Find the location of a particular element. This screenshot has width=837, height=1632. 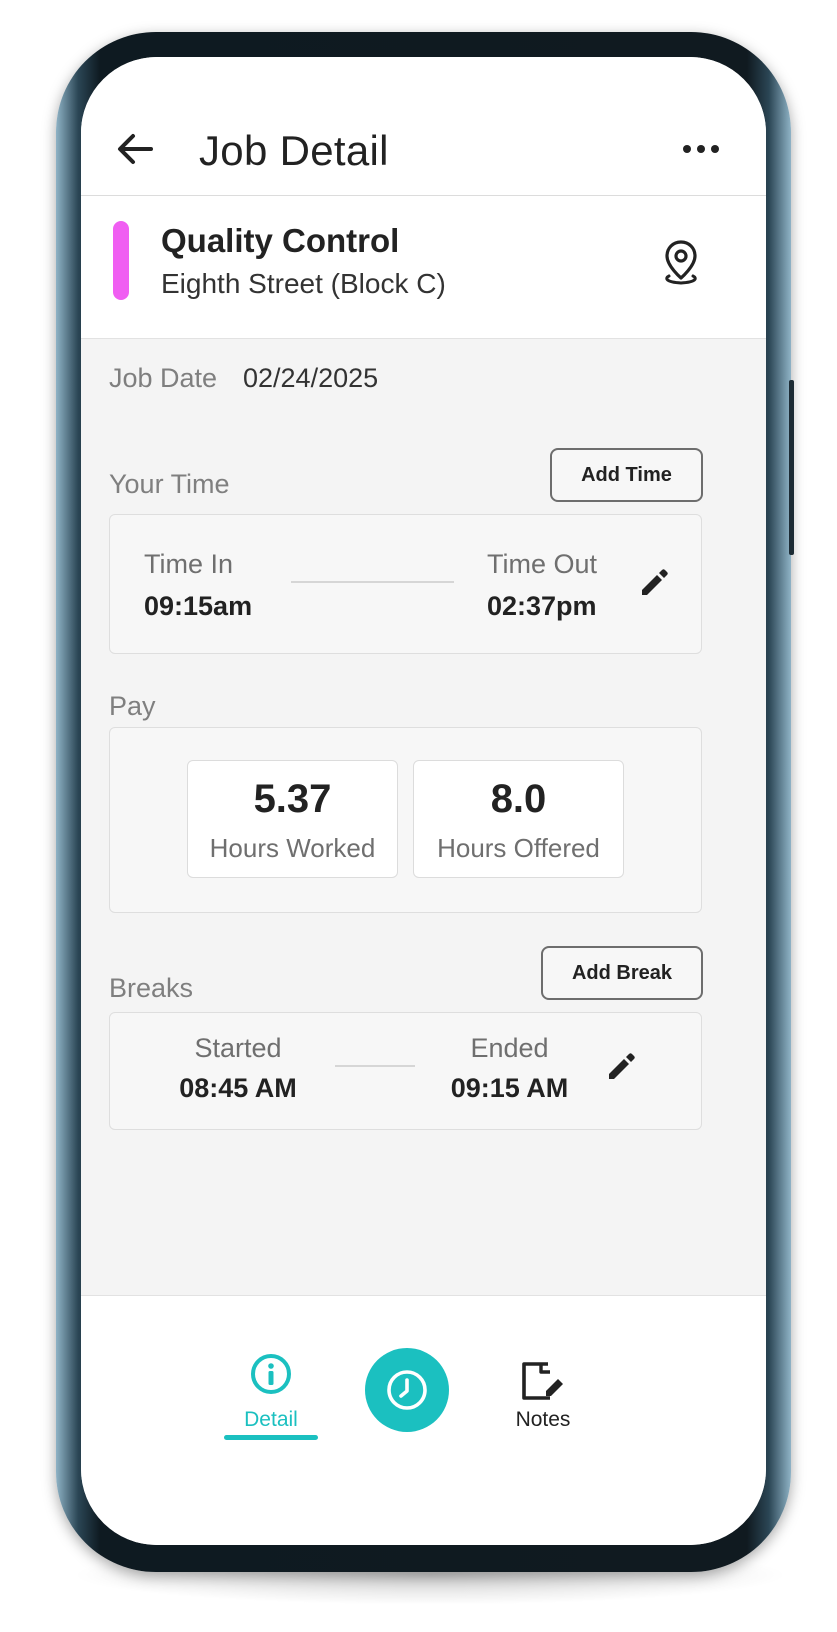

edit-time-button is located at coordinates (654, 583).